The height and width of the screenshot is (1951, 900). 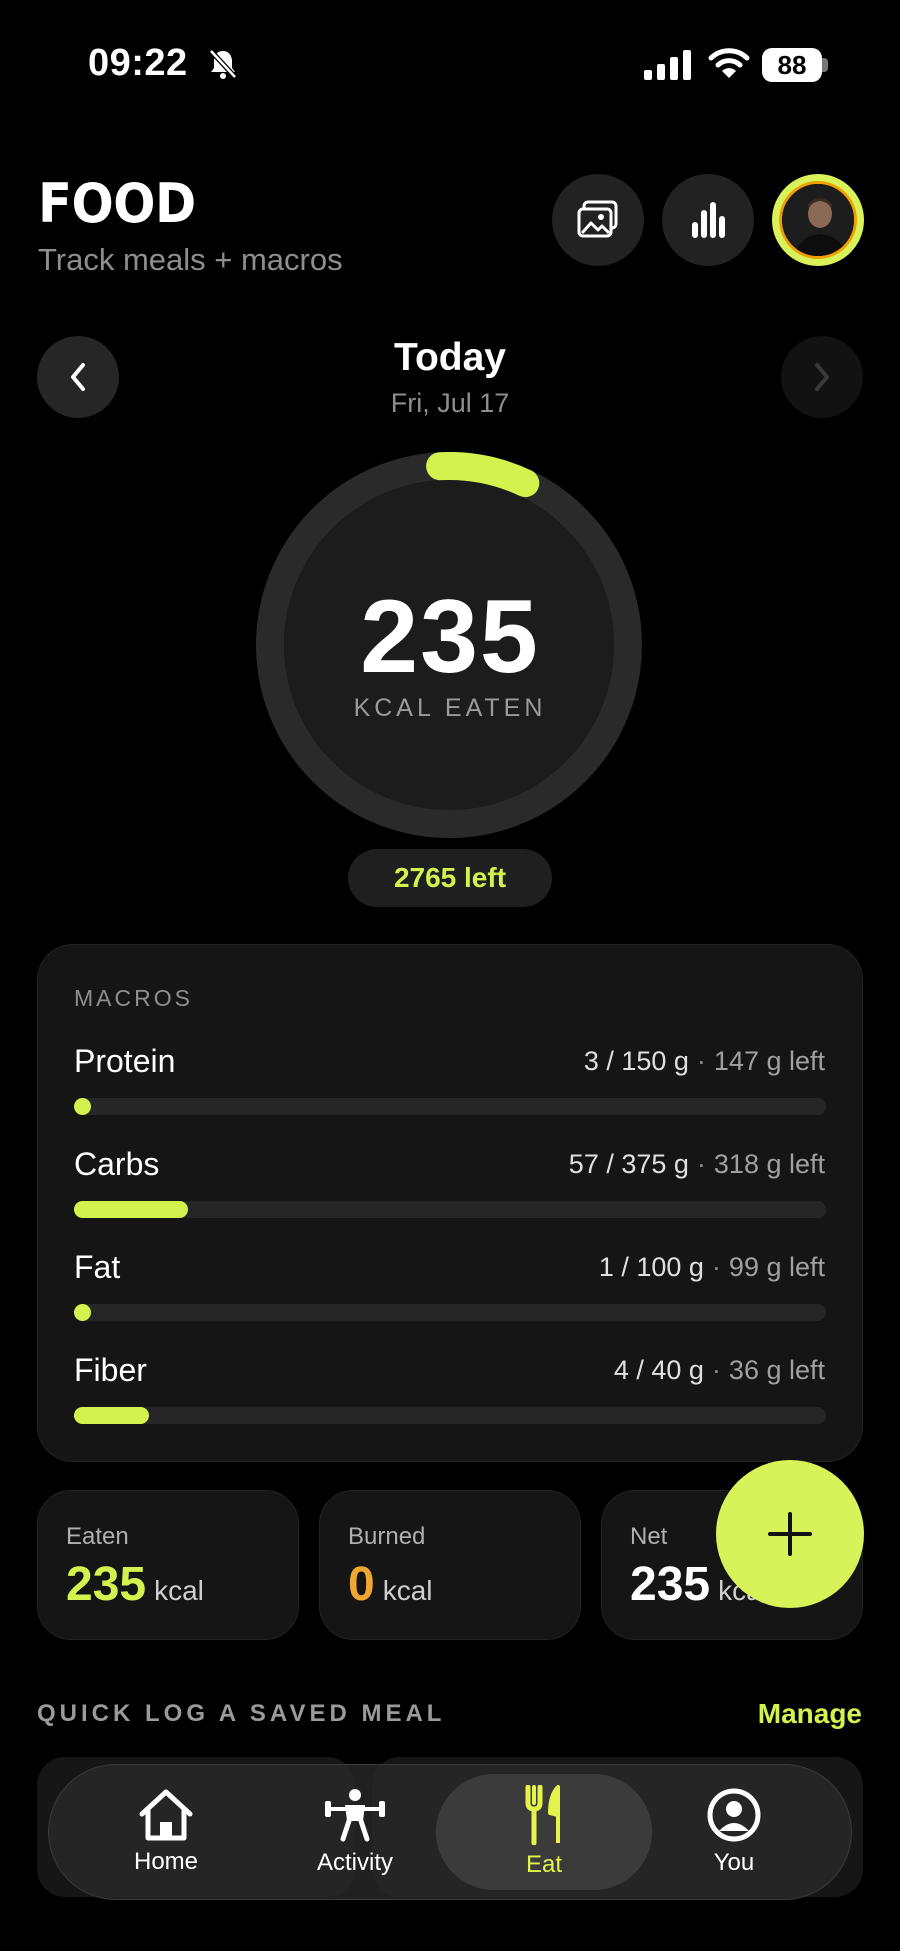 What do you see at coordinates (241, 1713) in the screenshot?
I see `quick-log-heading: QUICK LOG A SAVED MEAL` at bounding box center [241, 1713].